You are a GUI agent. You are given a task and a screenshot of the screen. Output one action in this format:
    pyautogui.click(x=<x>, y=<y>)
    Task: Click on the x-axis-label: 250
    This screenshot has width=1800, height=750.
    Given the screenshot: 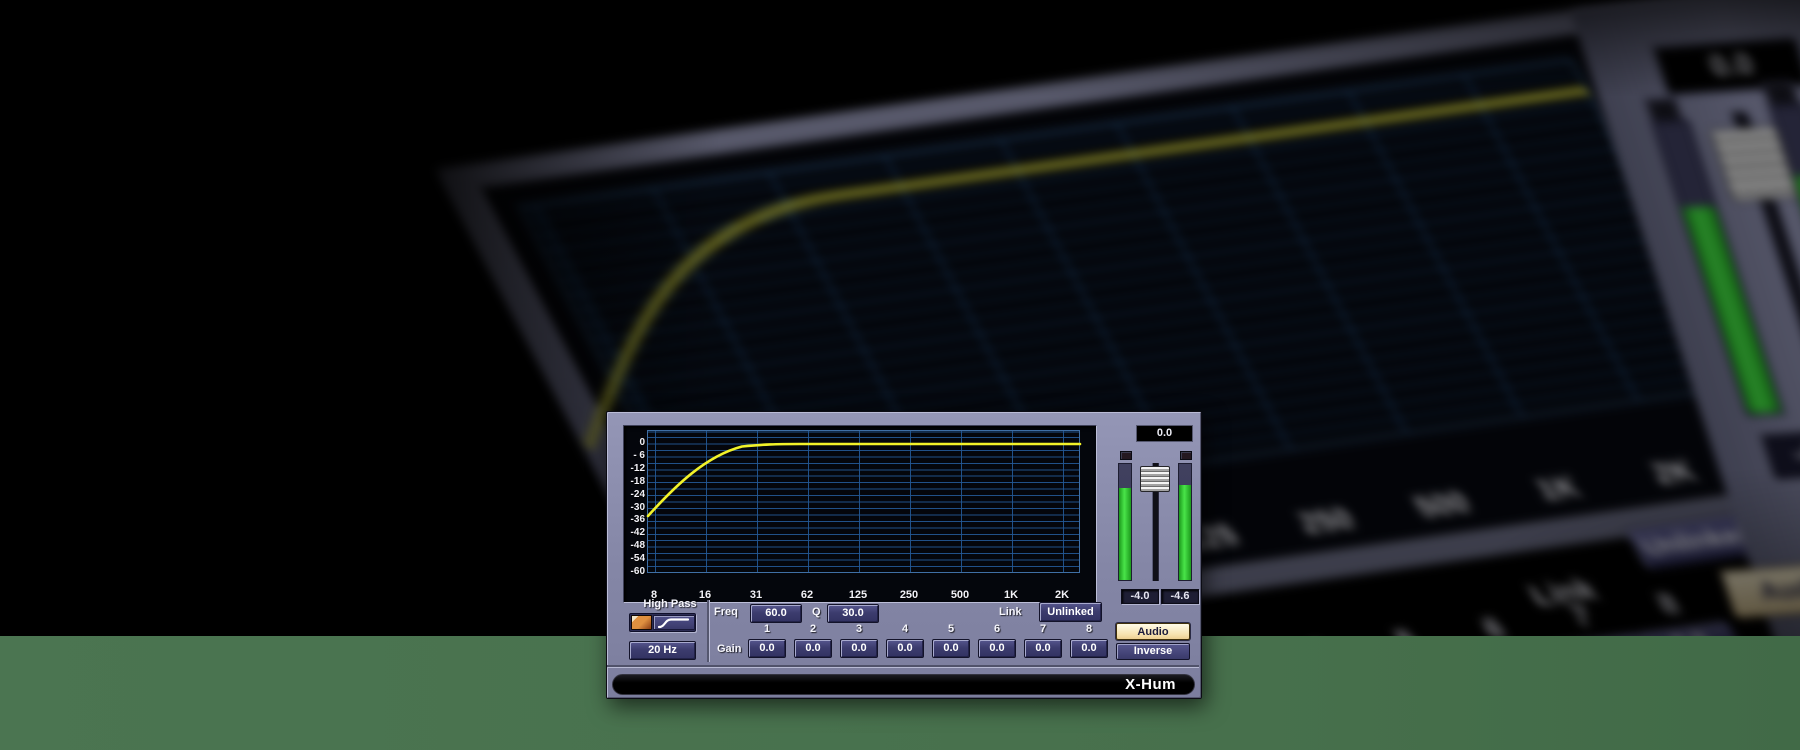 What is the action you would take?
    pyautogui.click(x=909, y=595)
    